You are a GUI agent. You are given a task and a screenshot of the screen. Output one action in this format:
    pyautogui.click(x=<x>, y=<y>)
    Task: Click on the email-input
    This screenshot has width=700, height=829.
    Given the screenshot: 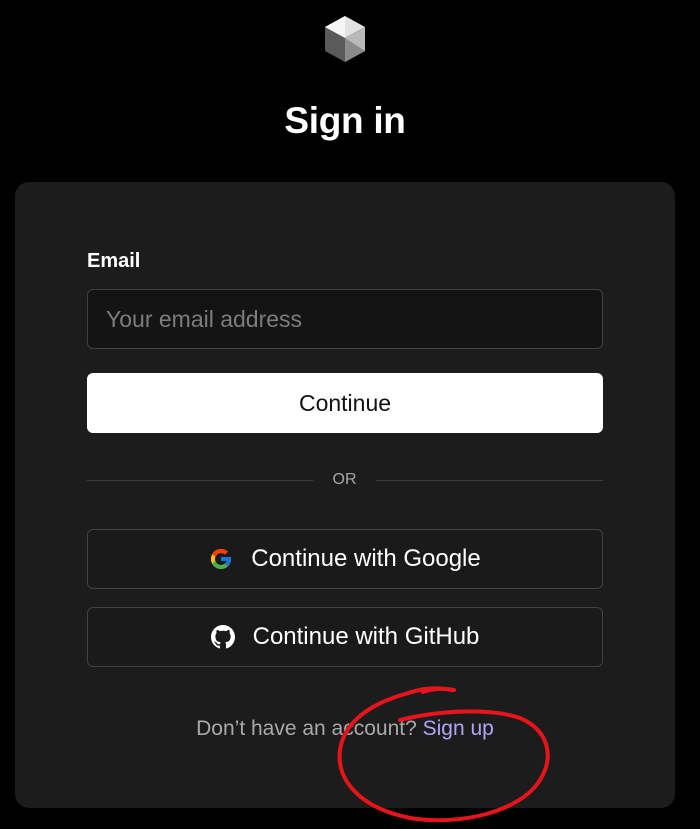 What is the action you would take?
    pyautogui.click(x=345, y=319)
    